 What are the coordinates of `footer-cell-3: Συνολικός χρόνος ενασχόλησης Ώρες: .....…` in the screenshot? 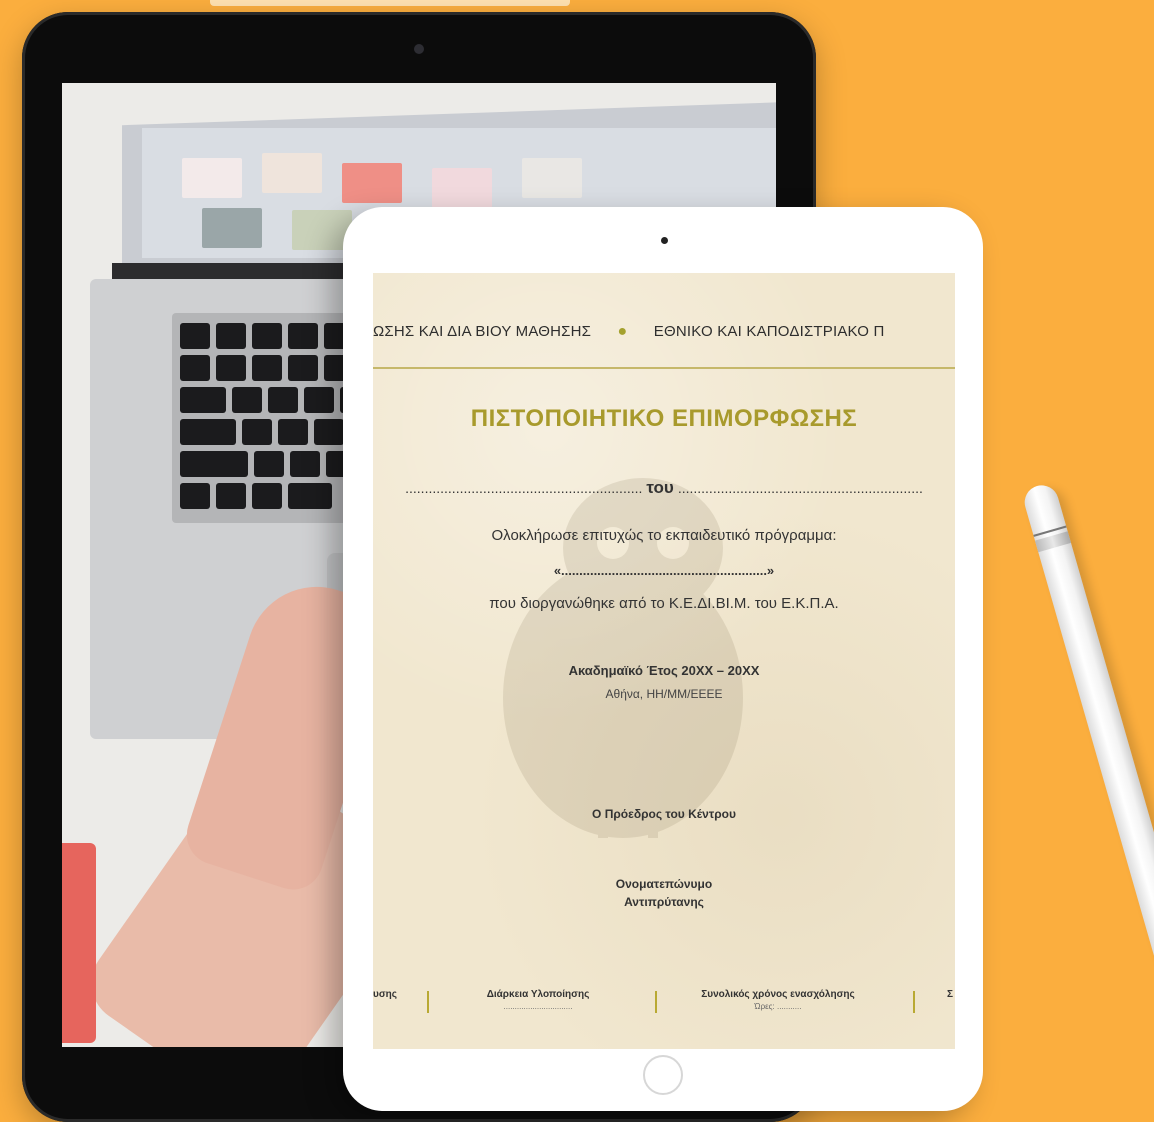 It's located at (778, 1000).